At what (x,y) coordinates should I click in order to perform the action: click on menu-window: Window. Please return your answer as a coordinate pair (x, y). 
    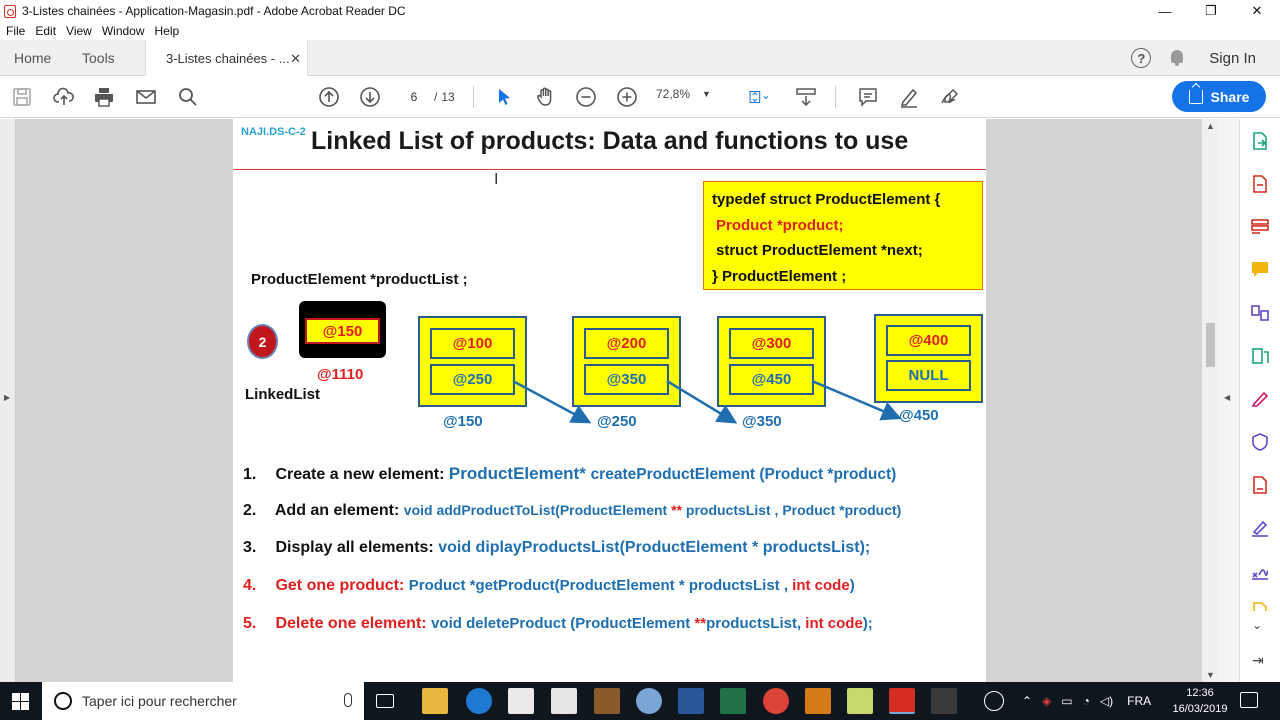
    Looking at the image, I should click on (123, 31).